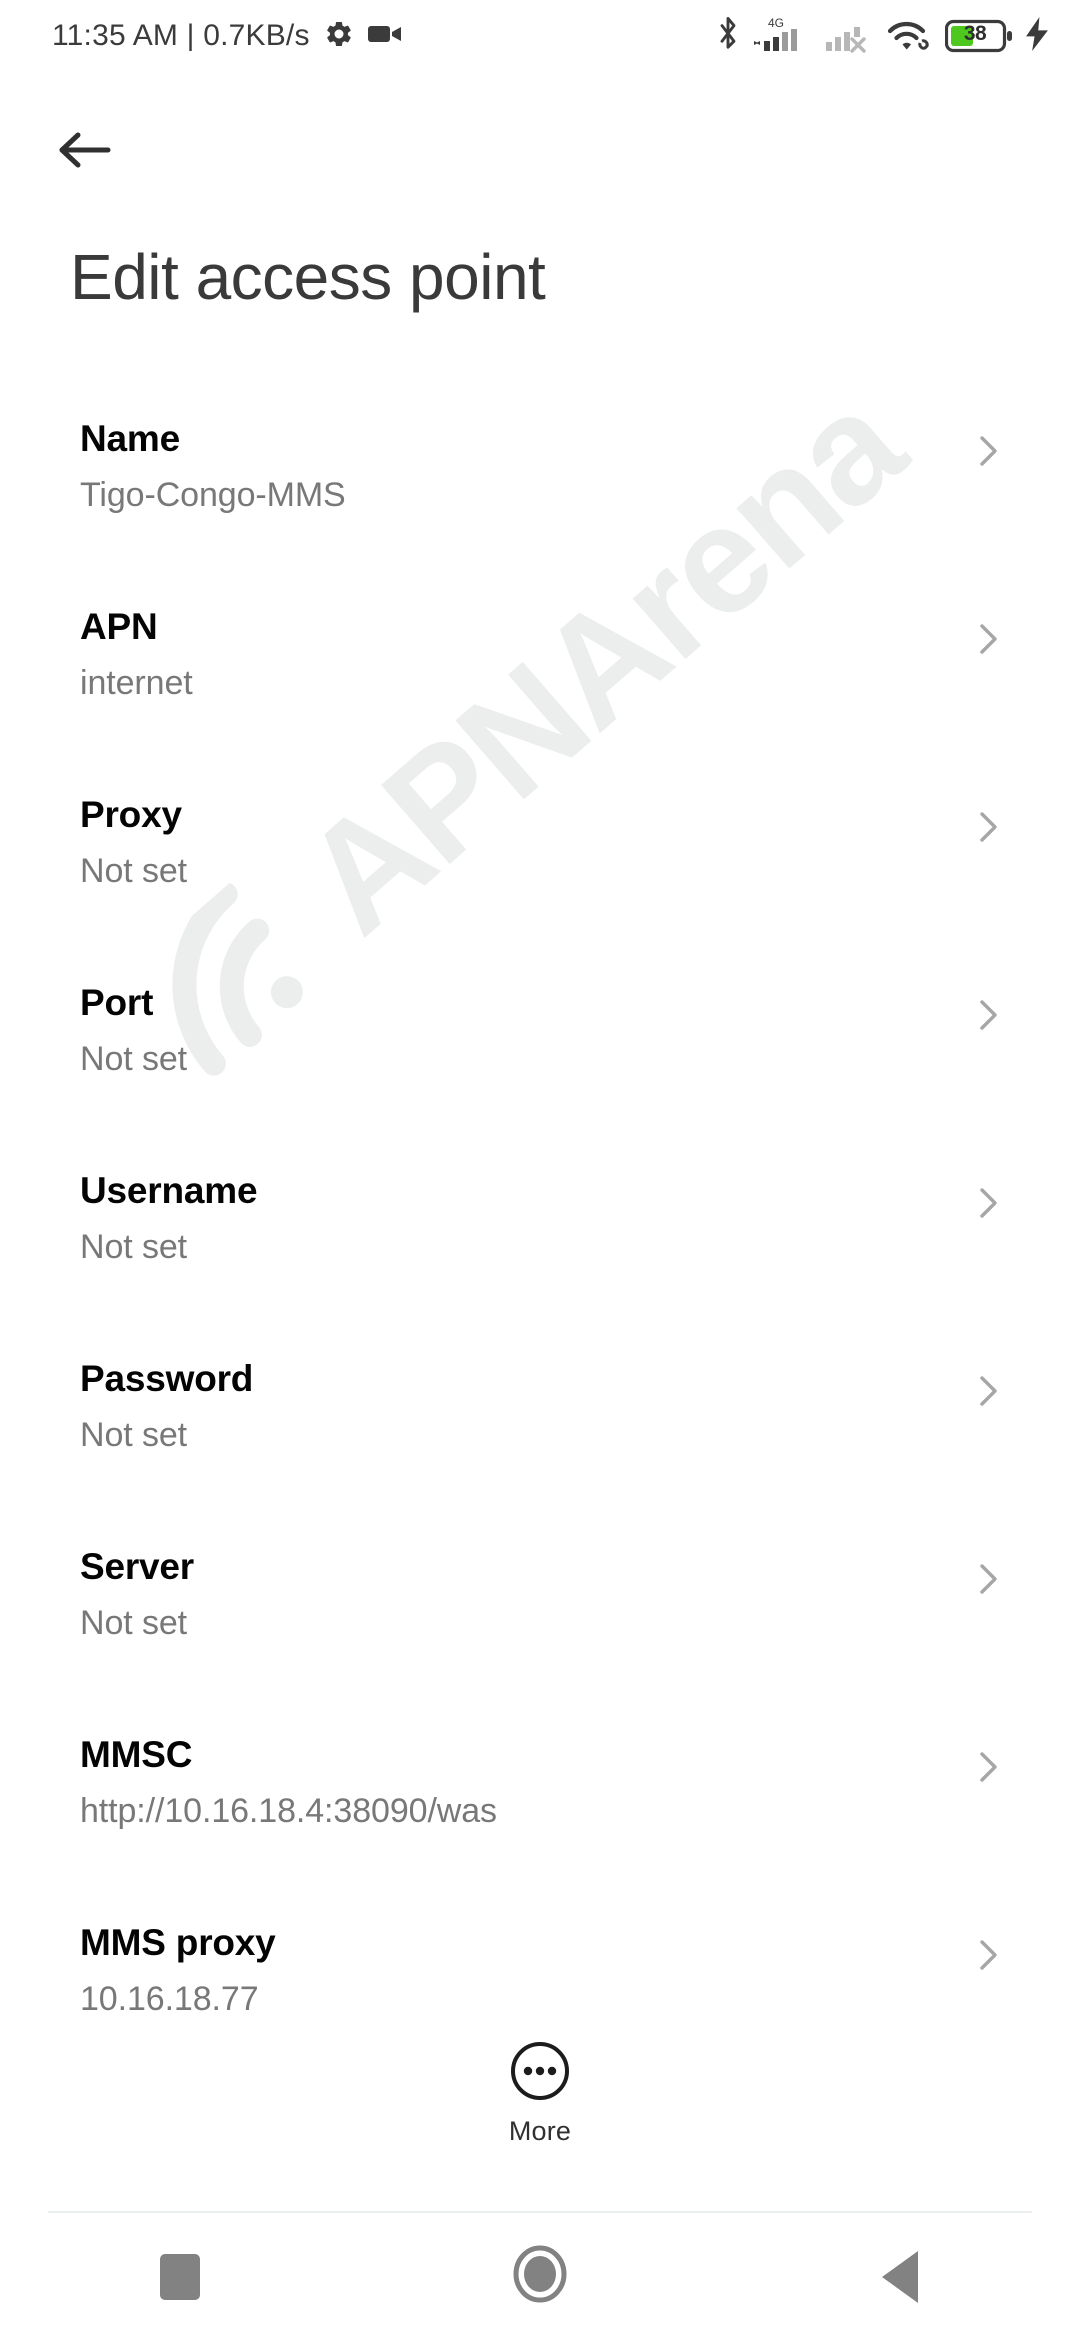 The height and width of the screenshot is (2340, 1080). Describe the element at coordinates (540, 686) in the screenshot. I see `list-item-apn: APN internet` at that location.